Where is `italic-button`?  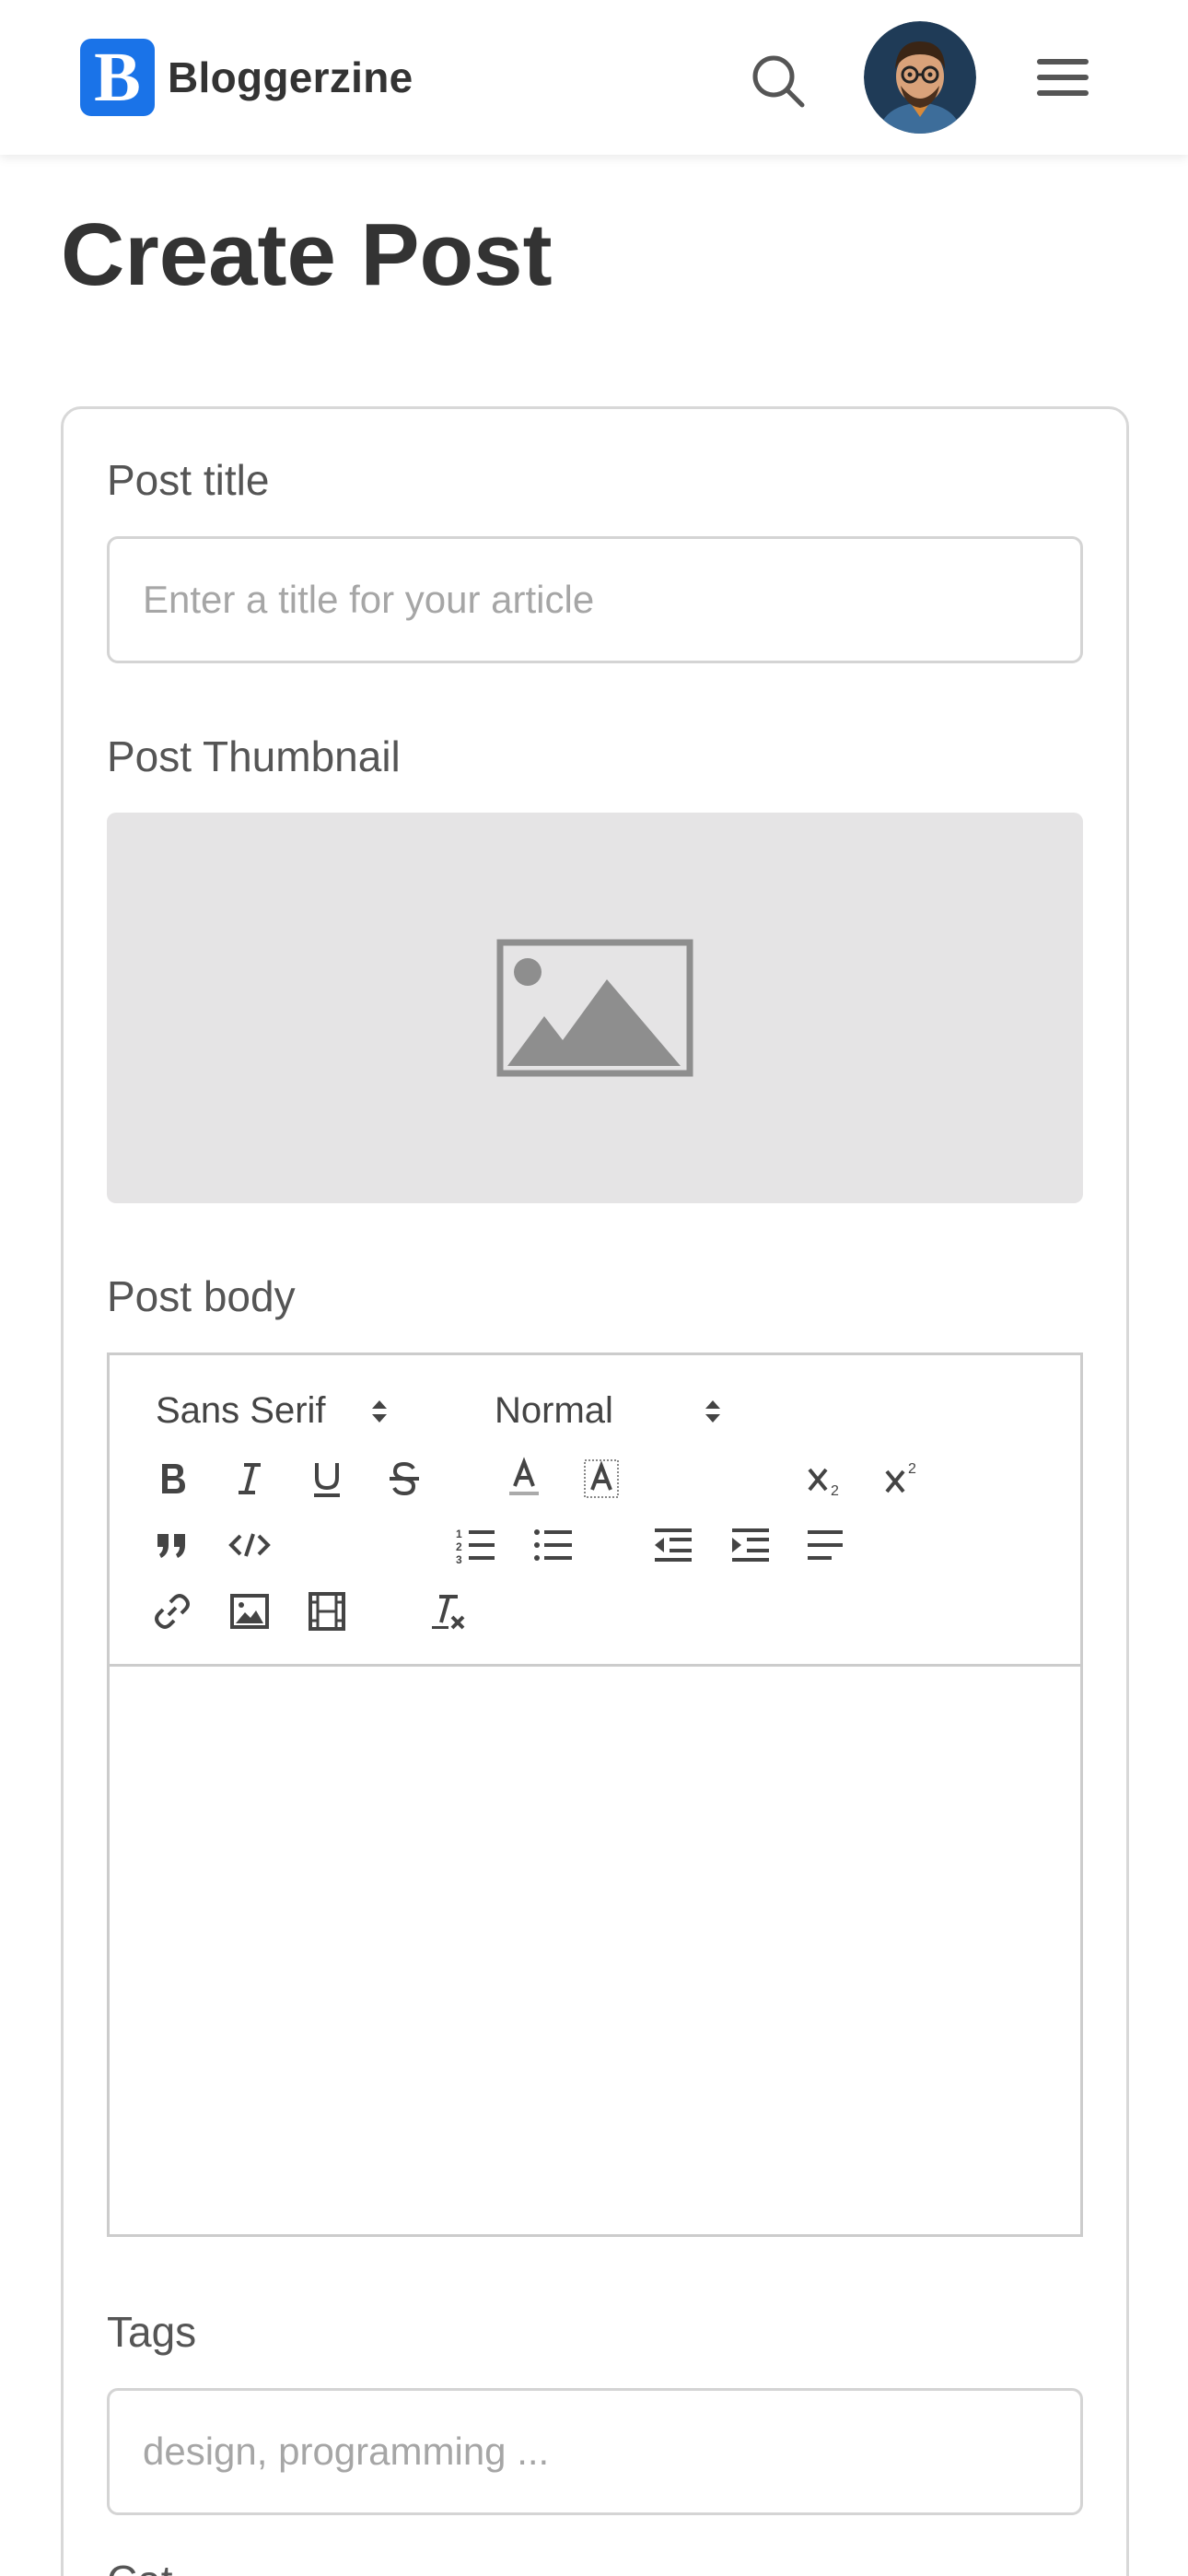 italic-button is located at coordinates (249, 1478).